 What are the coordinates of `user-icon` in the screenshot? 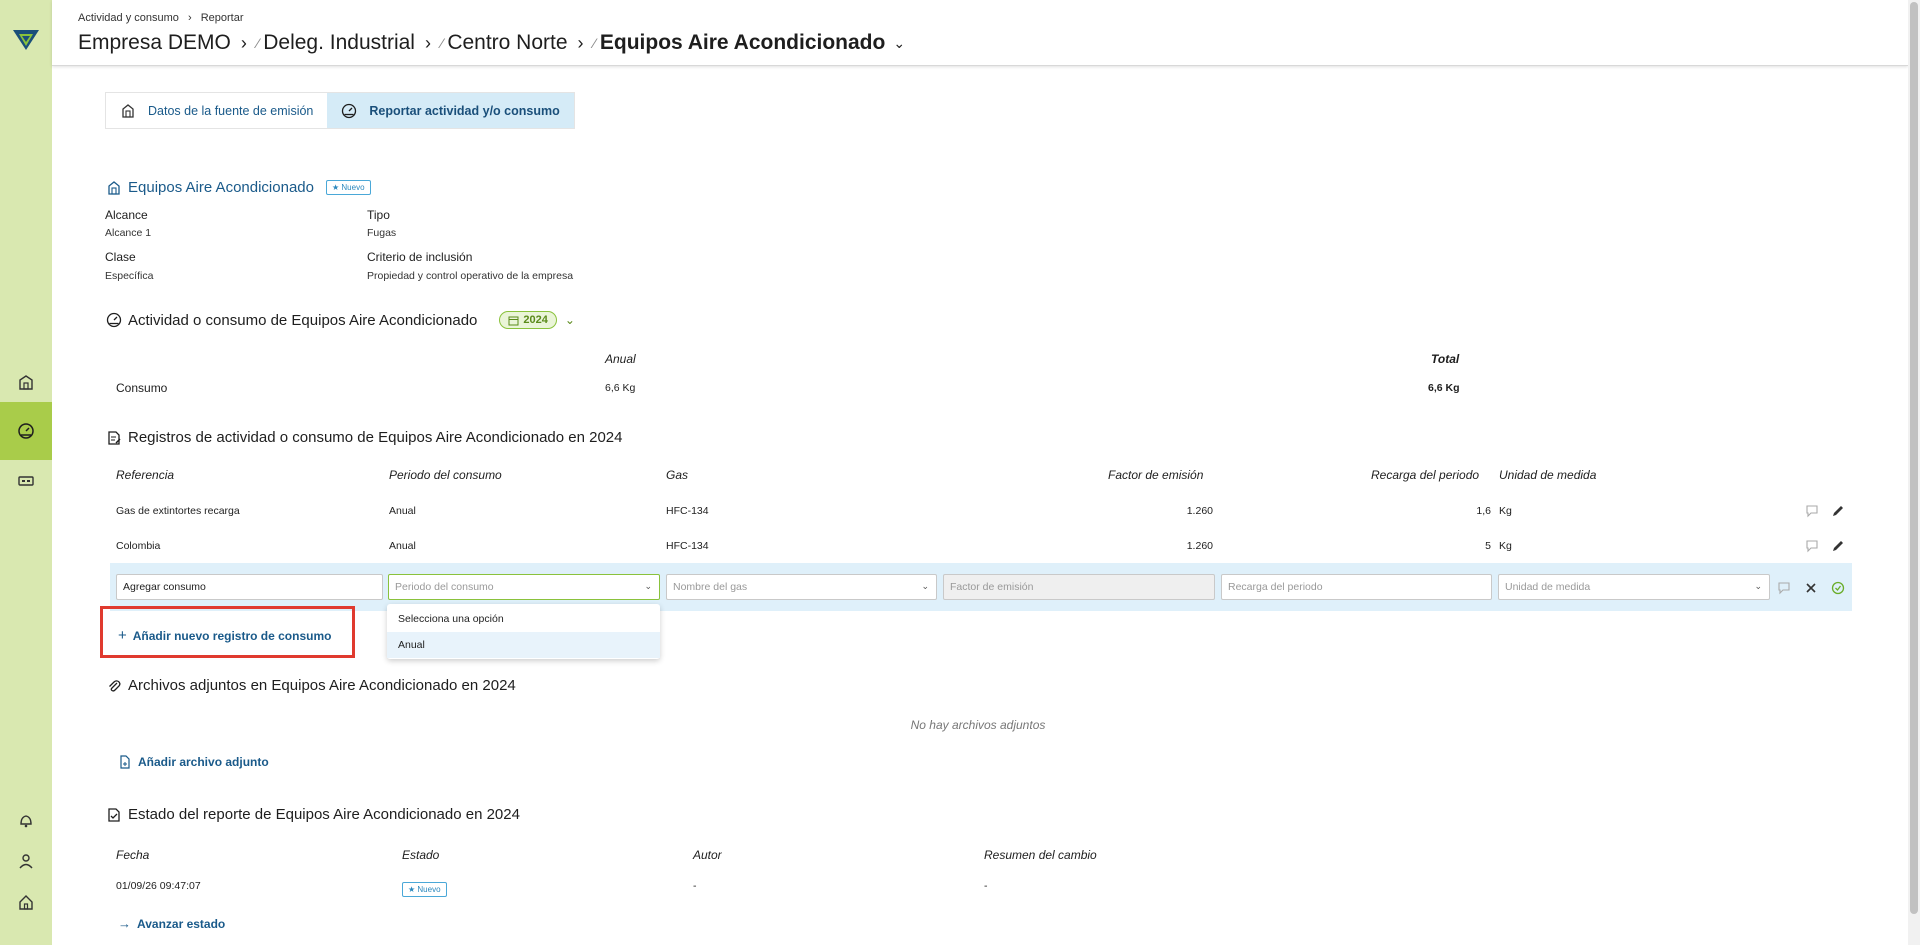 It's located at (26, 861).